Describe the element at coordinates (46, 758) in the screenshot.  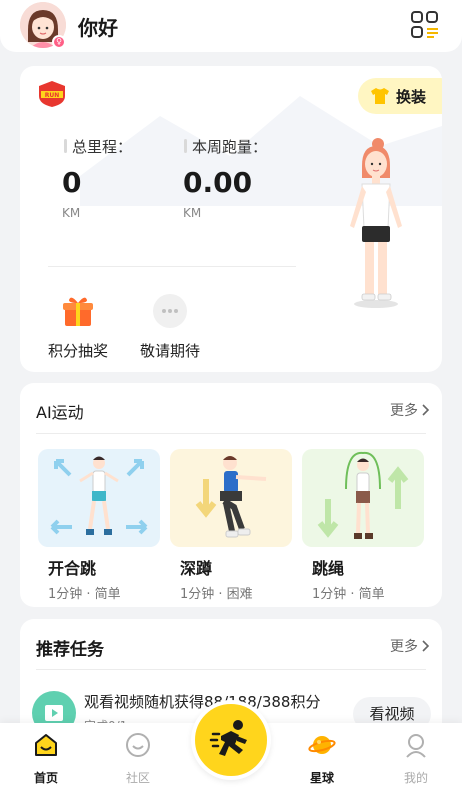
I see `nav-home: 首页` at that location.